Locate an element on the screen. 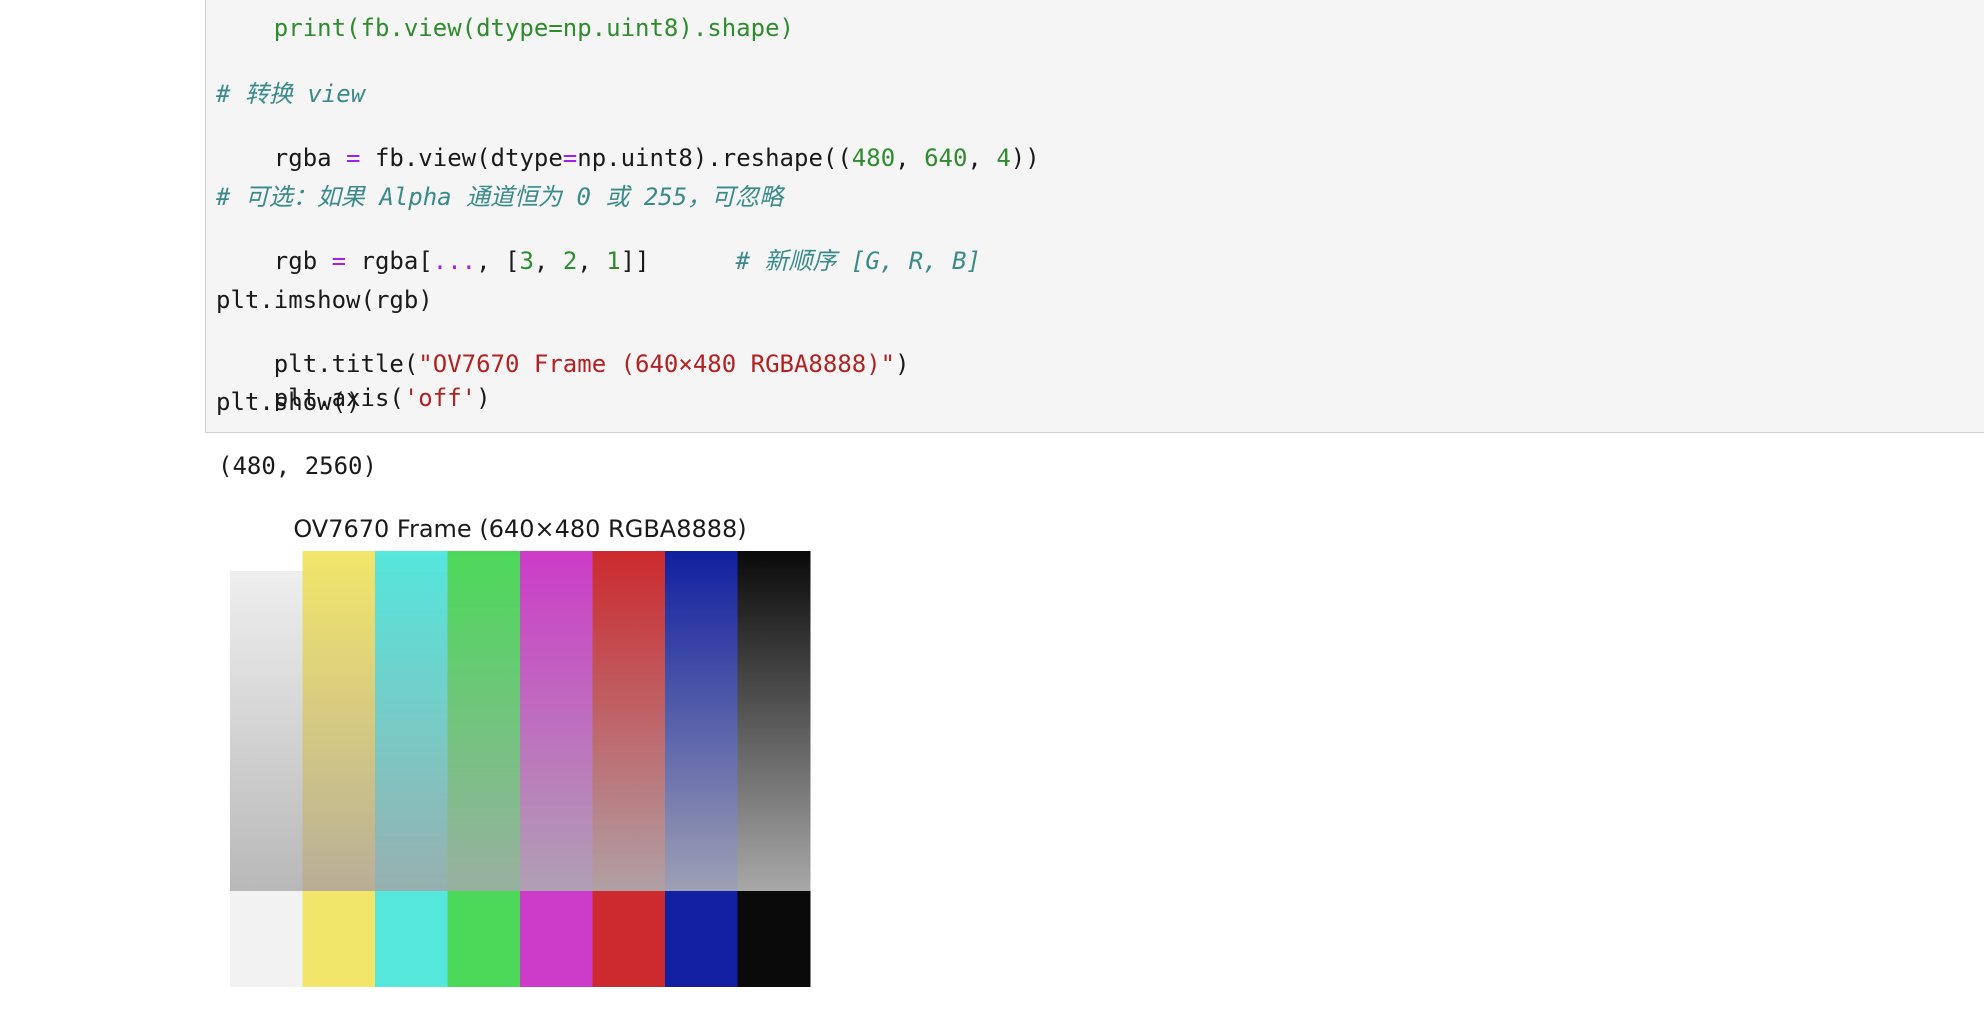  code-line-print-shape: print(fb.view(dtype=np.uint8).shape) is located at coordinates (505, 21).